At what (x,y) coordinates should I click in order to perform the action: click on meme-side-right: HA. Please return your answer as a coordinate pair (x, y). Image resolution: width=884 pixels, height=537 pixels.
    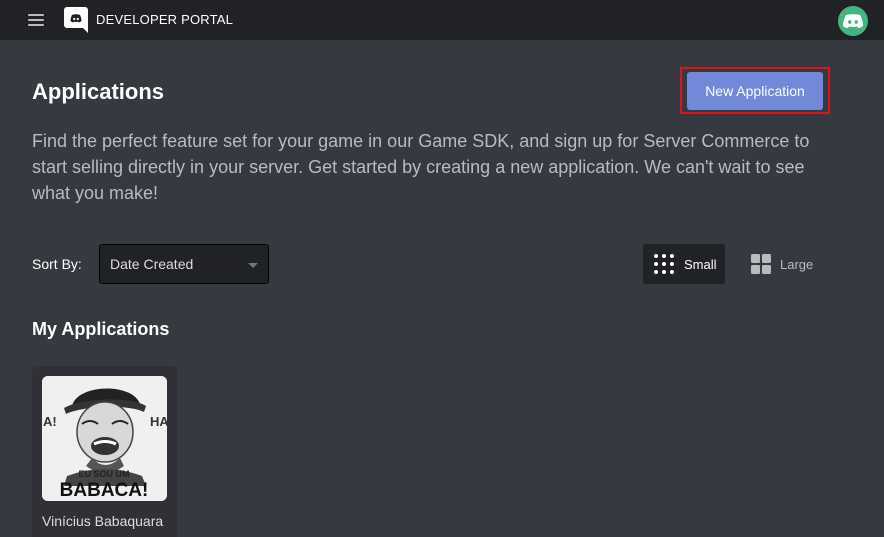
    Looking at the image, I should click on (158, 421).